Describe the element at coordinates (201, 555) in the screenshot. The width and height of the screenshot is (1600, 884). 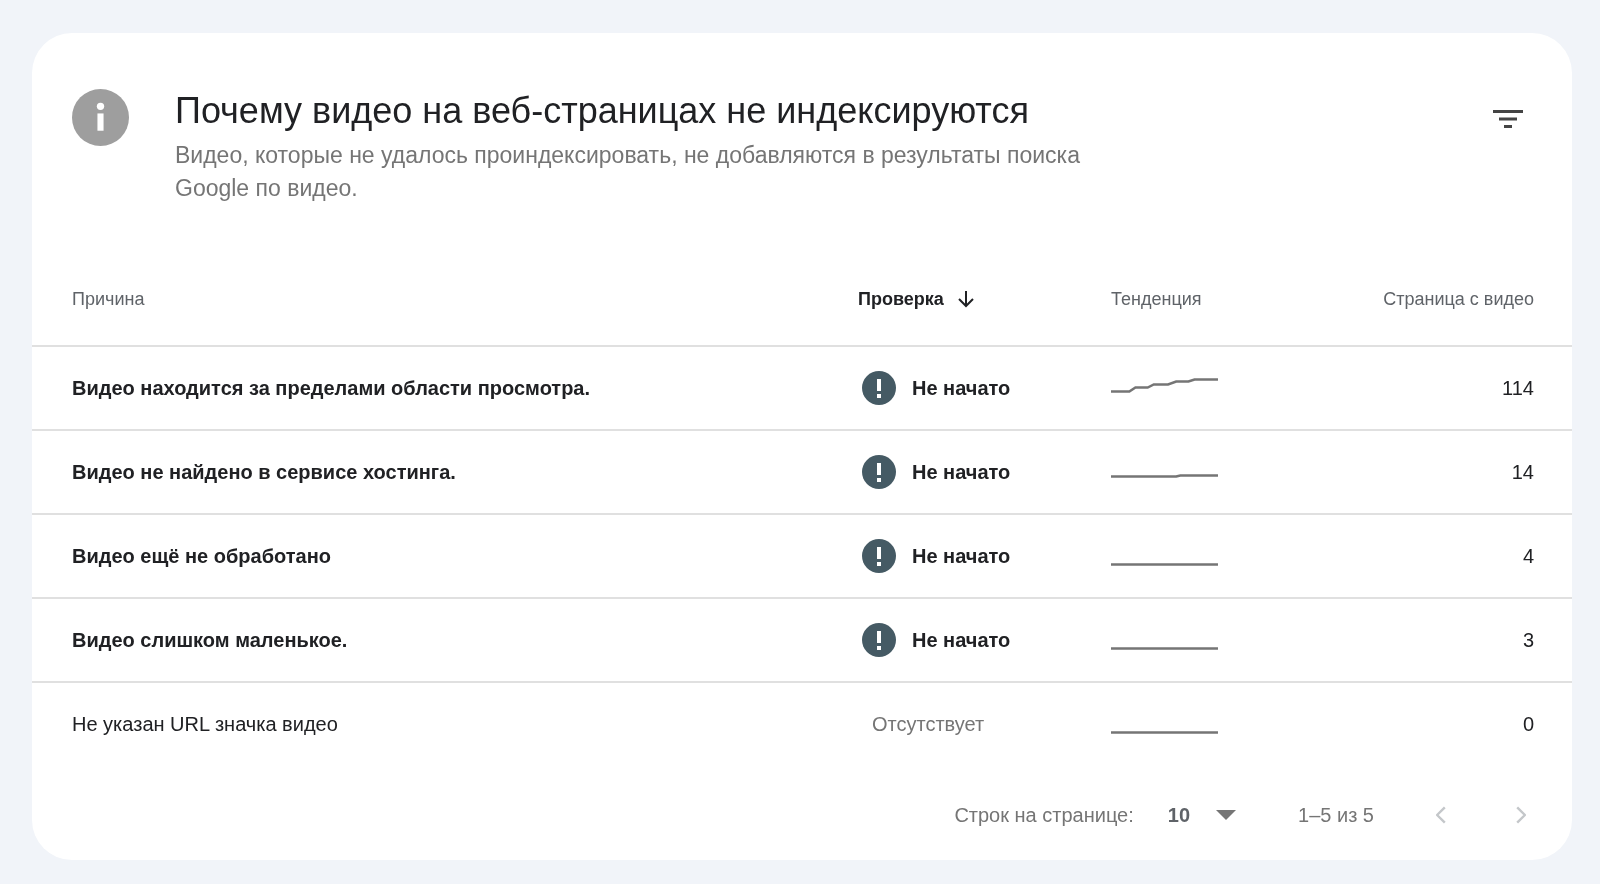
I see `reason-text: Видео ещё не обработано` at that location.